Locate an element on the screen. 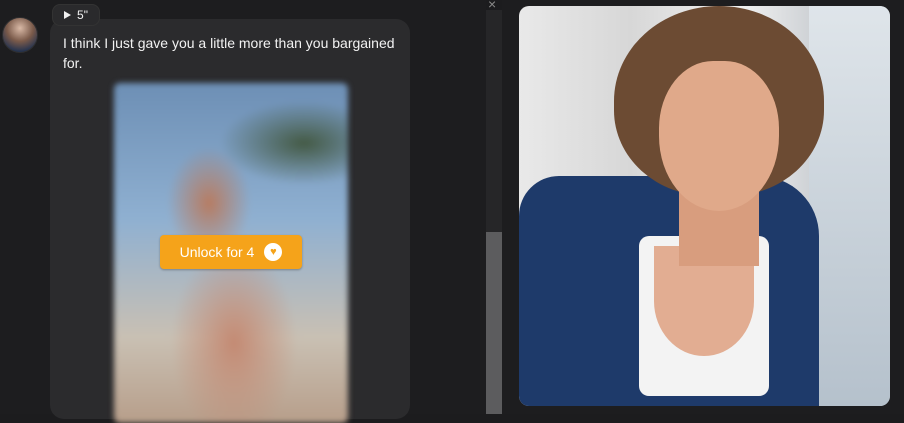 This screenshot has height=423, width=904. heart-coin-icon: ♥ is located at coordinates (273, 252).